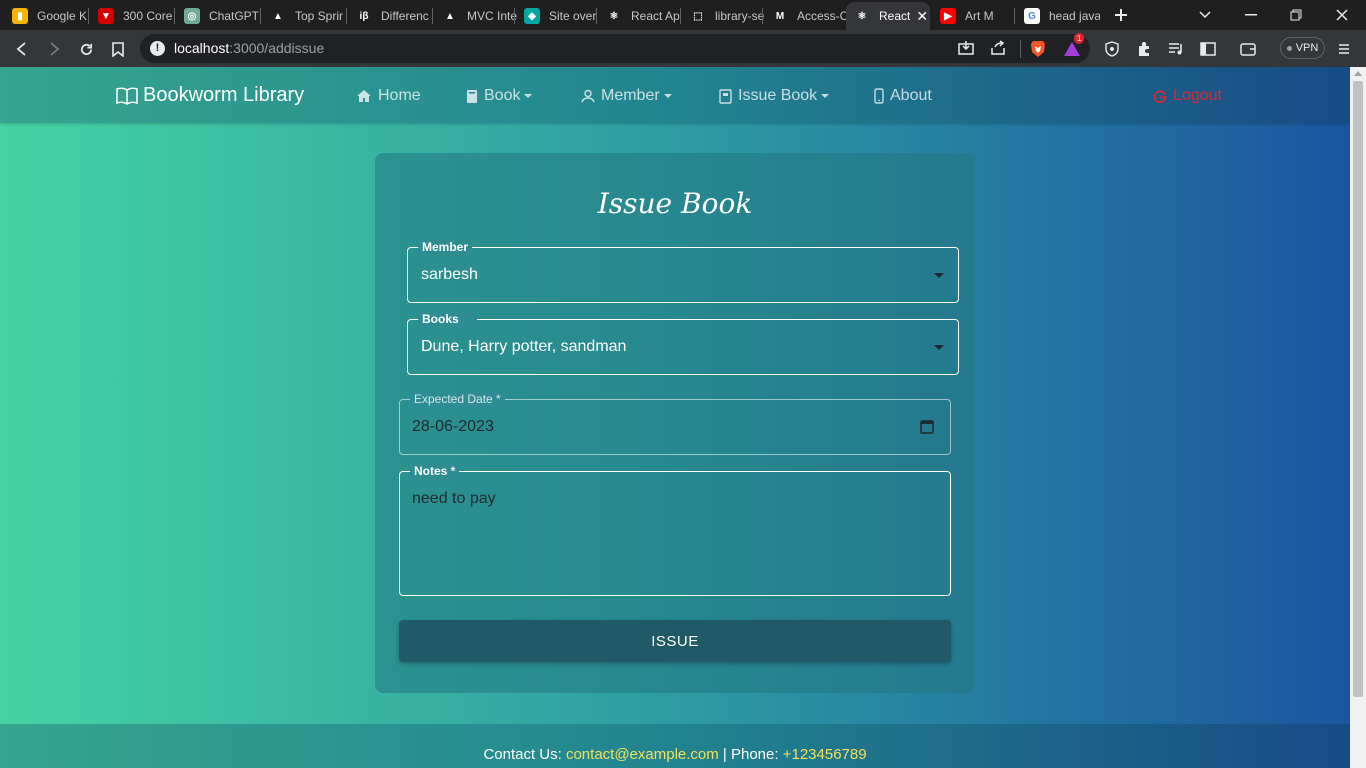 The height and width of the screenshot is (768, 1366). Describe the element at coordinates (1248, 49) in the screenshot. I see `wallet-icon` at that location.